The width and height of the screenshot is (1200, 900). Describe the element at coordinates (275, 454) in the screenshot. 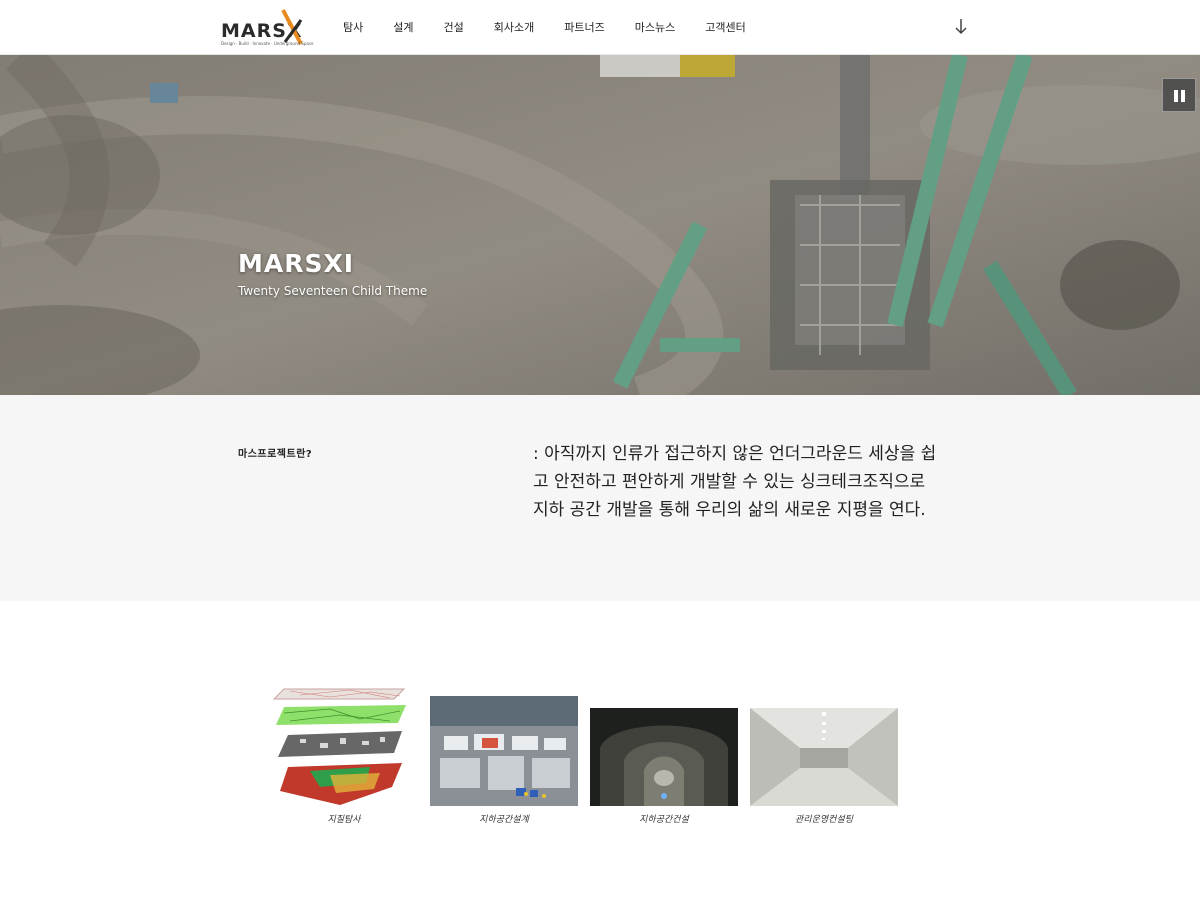

I see `intro-heading: 마스프로젝트란?` at that location.